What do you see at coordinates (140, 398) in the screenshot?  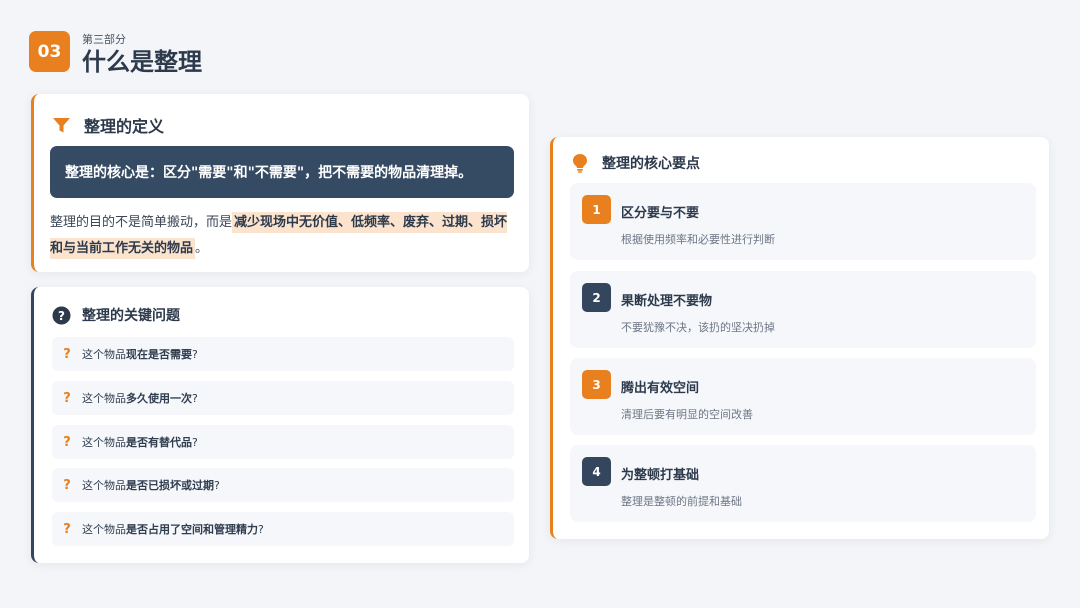 I see `question-text: 这个物品多久使用一次?` at bounding box center [140, 398].